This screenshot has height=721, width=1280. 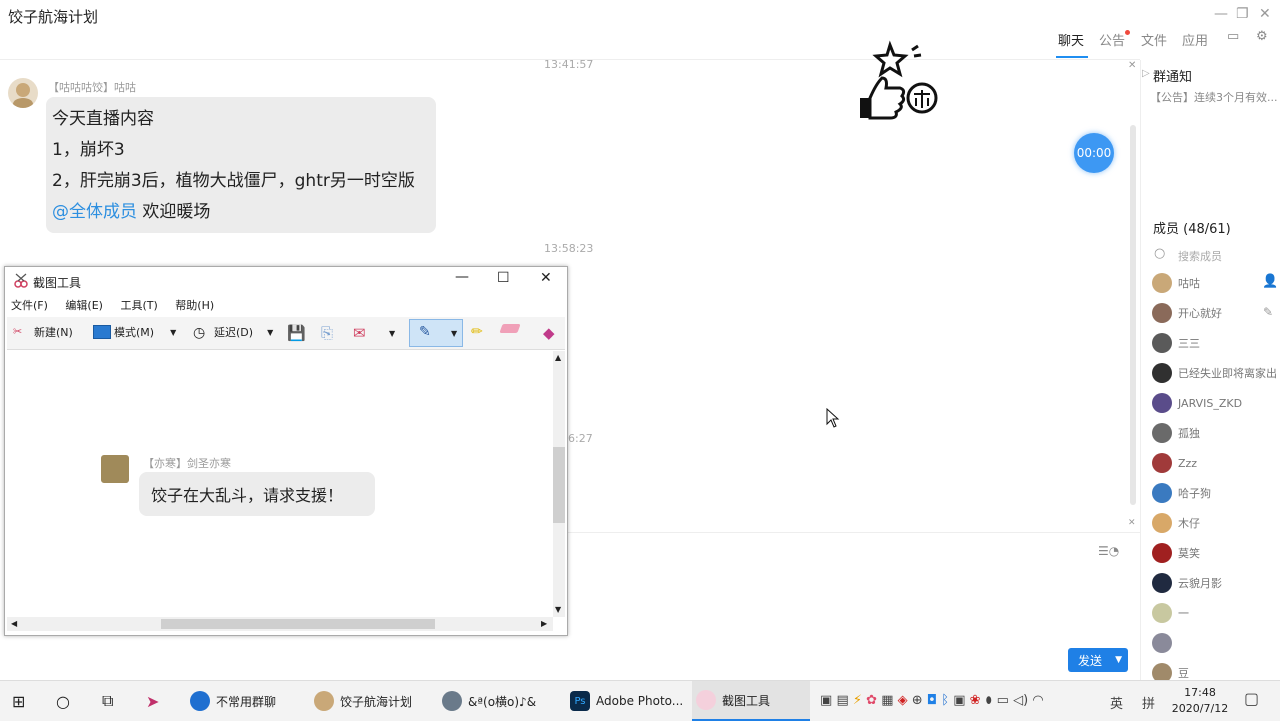 I want to click on ime-mode: 拼, so click(x=1148, y=702).